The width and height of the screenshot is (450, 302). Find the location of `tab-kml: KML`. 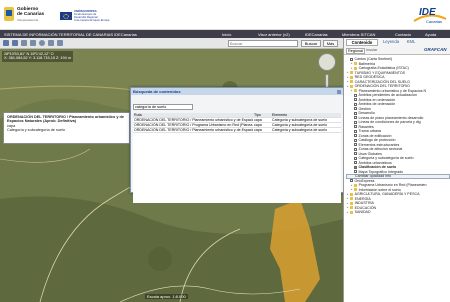

tab-kml: KML is located at coordinates (411, 42).